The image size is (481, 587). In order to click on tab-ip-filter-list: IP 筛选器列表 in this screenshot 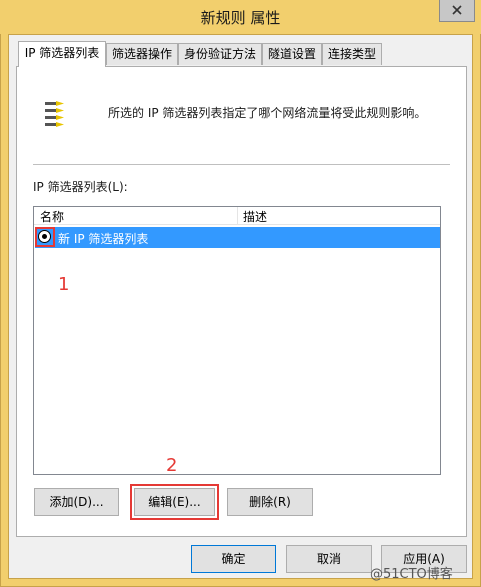, I will do `click(62, 54)`.